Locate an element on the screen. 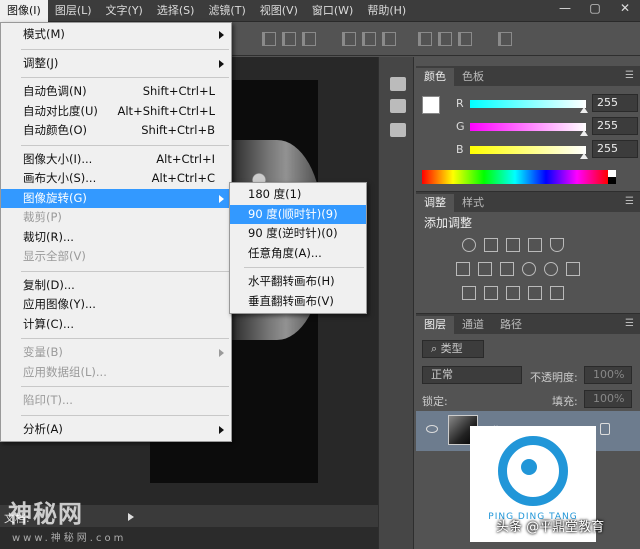 The width and height of the screenshot is (640, 549). curves-icon is located at coordinates (513, 245).